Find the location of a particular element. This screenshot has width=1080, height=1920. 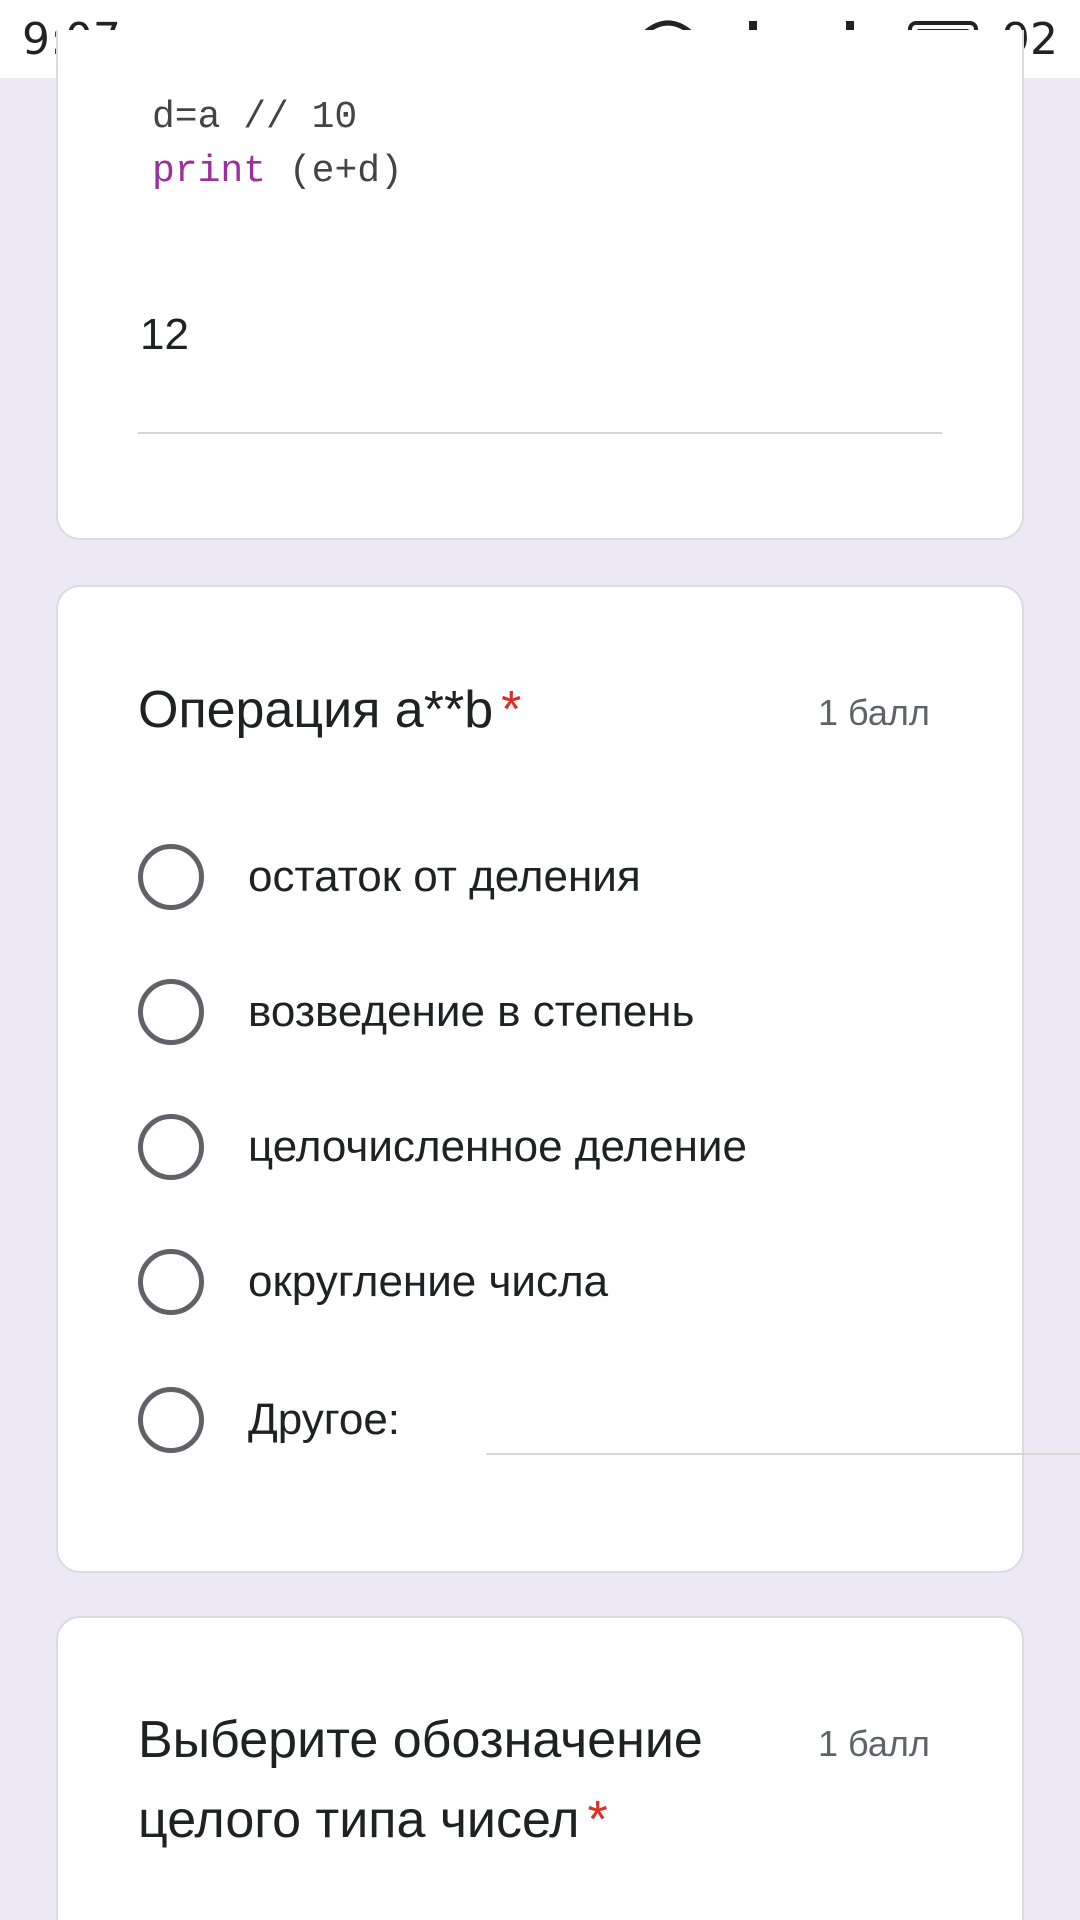

option-label: возведение в степень is located at coordinates (471, 1011).